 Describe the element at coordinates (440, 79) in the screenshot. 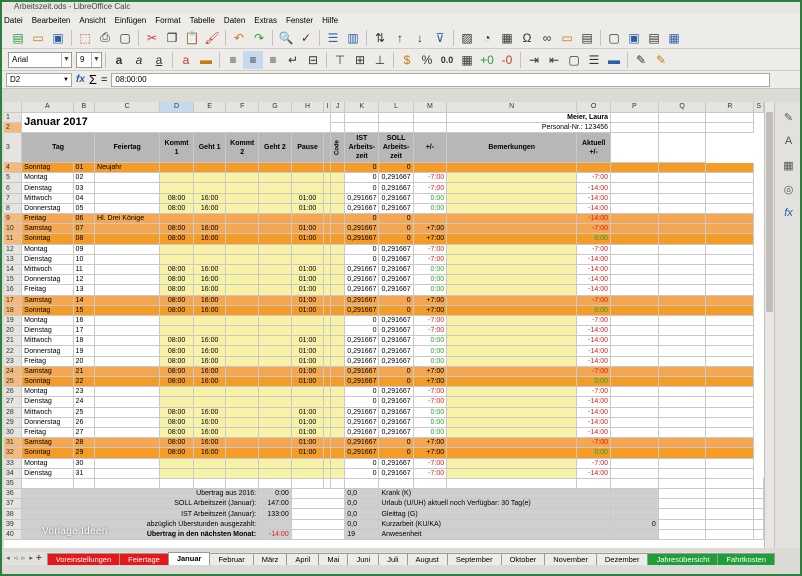

I see `formula-input: 08:00:00` at that location.